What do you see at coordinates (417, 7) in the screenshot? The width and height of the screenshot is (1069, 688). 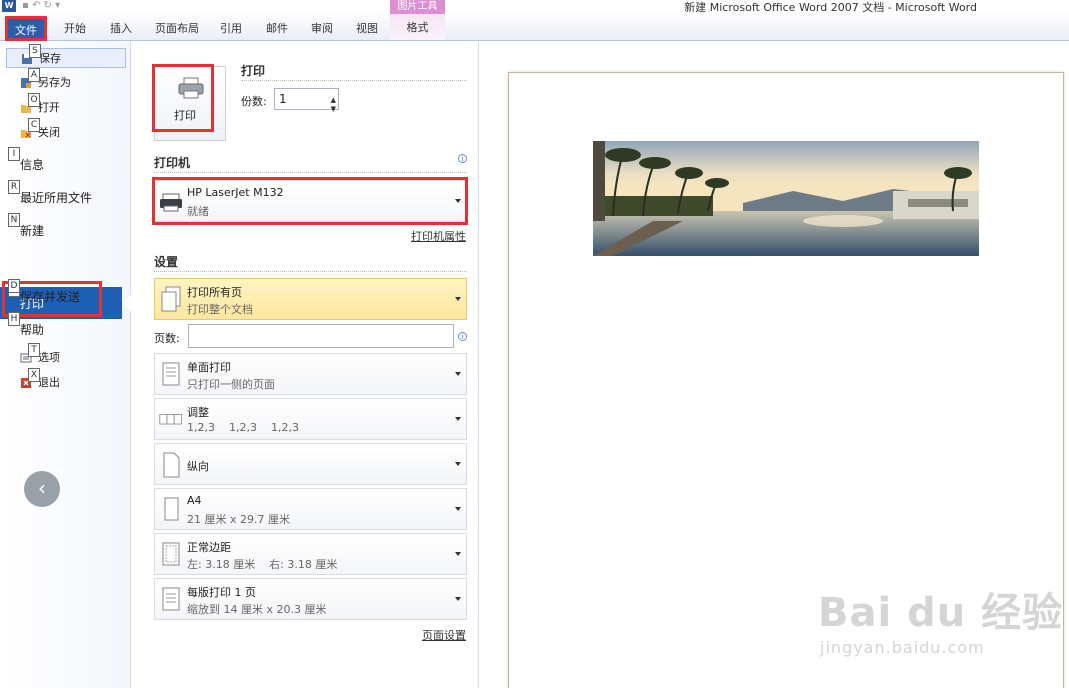 I see `picture-tools-context-label: 图片工具` at bounding box center [417, 7].